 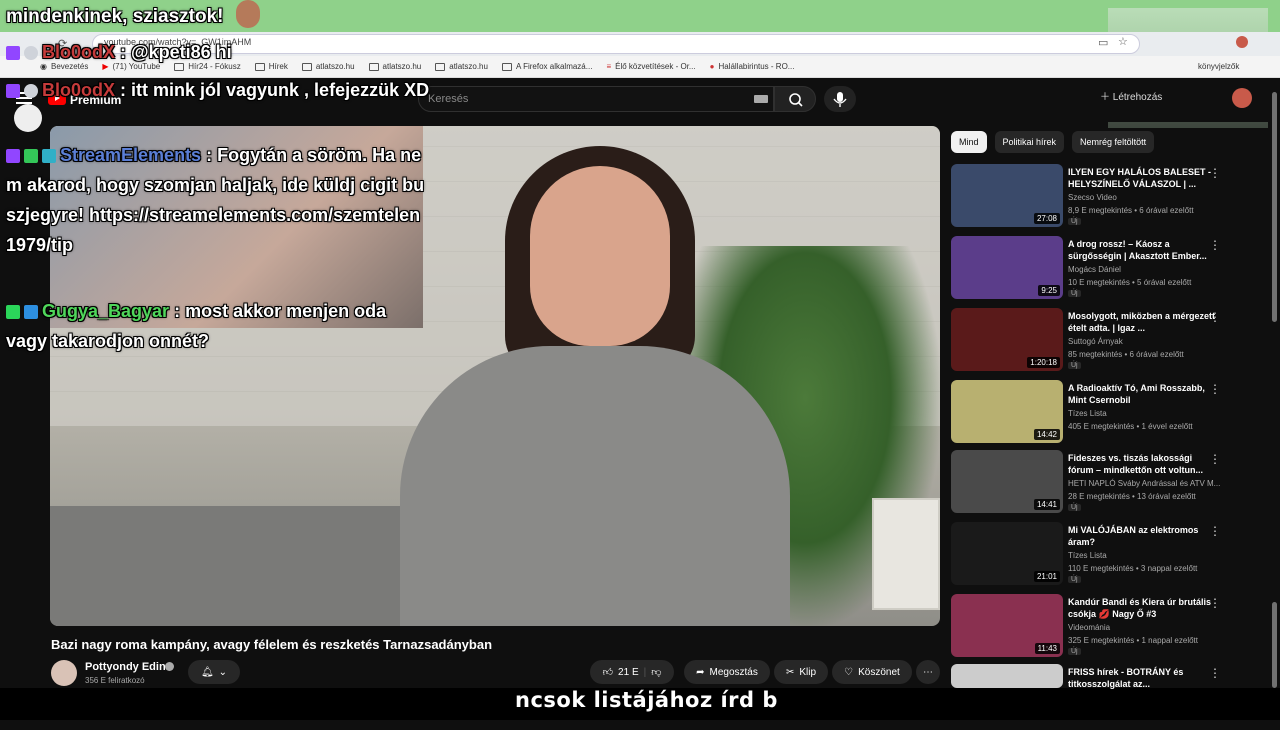 I want to click on caption-text: ncsok listájához írd b, so click(x=646, y=700).